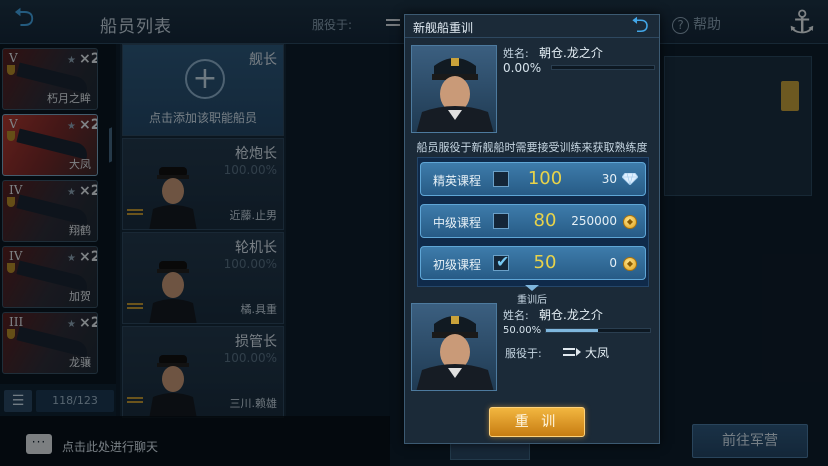 This screenshot has width=828, height=466. Describe the element at coordinates (545, 178) in the screenshot. I see `course-points: 100` at that location.